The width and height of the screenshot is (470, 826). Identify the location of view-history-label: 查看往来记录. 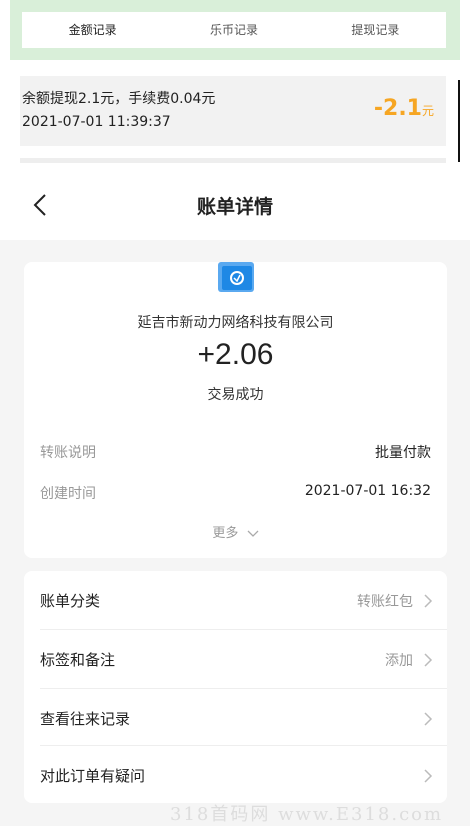
(85, 719).